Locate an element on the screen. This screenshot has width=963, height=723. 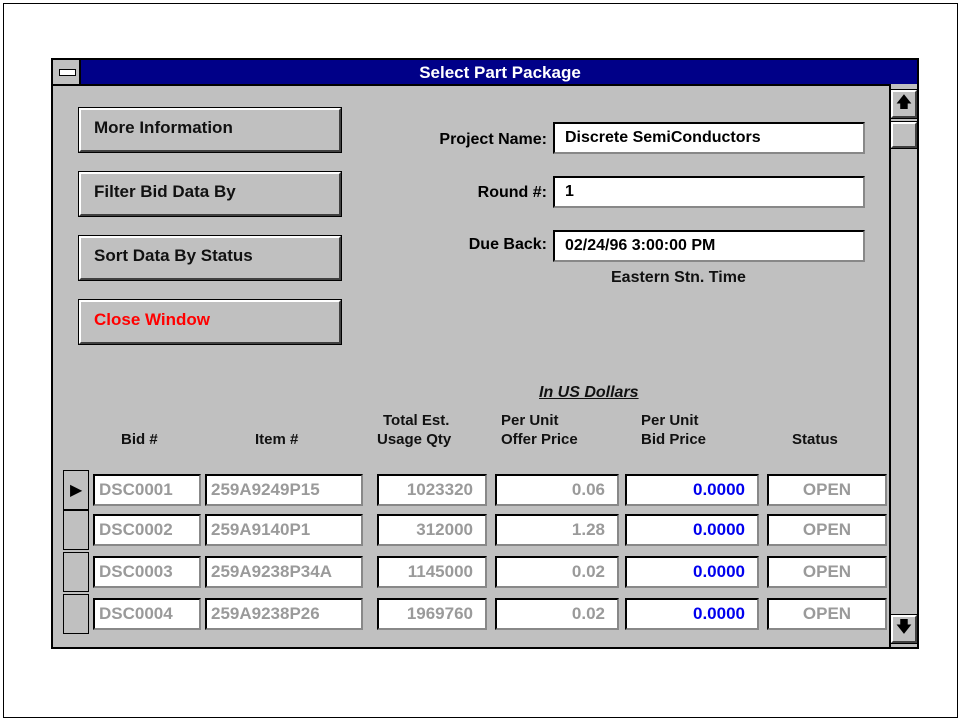
due-back-label: Due Back: is located at coordinates (507, 244).